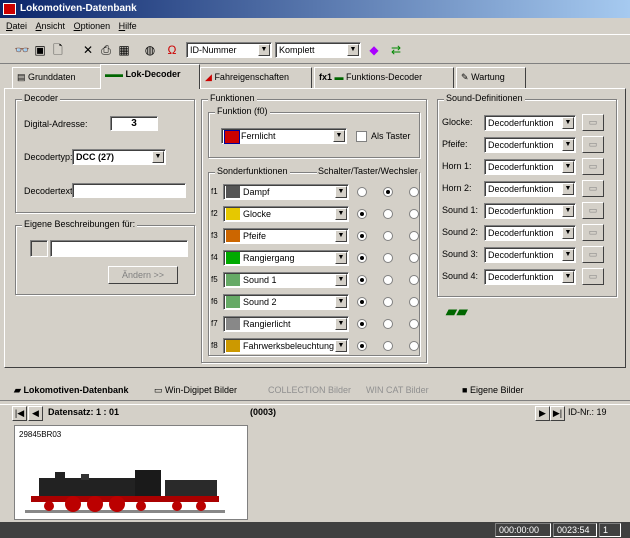 The width and height of the screenshot is (630, 538). What do you see at coordinates (143, 275) in the screenshot?
I see `andern-button: Ändern >>` at bounding box center [143, 275].